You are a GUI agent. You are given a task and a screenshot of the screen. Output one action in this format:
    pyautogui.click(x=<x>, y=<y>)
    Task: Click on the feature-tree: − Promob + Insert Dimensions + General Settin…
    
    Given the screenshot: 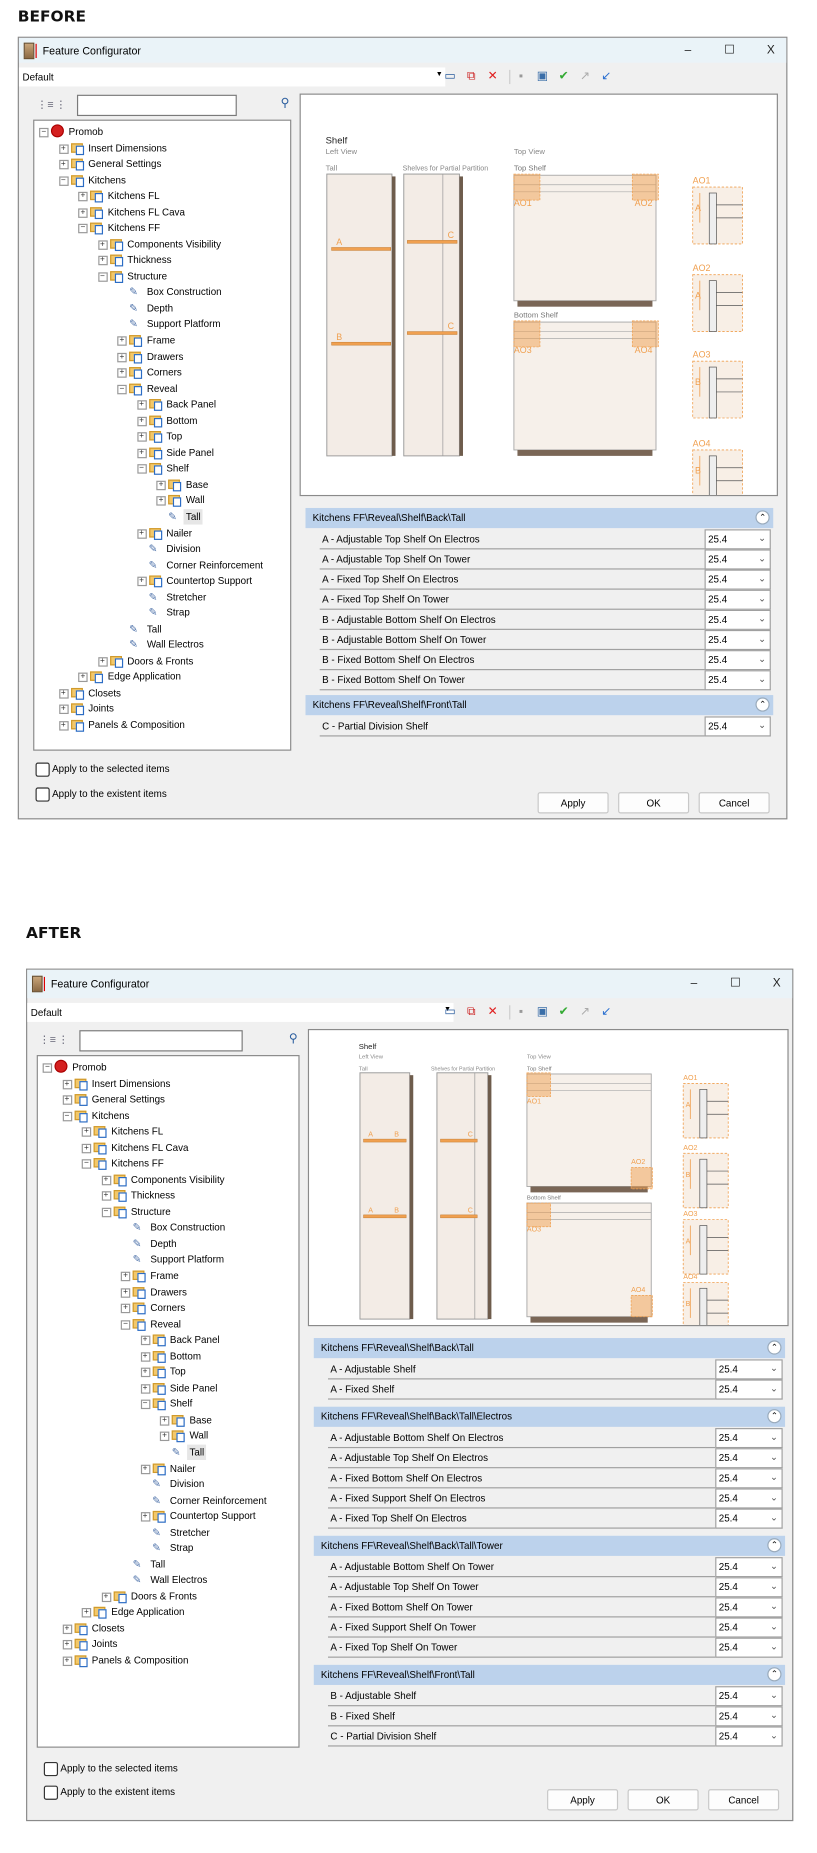 What is the action you would take?
    pyautogui.click(x=162, y=435)
    